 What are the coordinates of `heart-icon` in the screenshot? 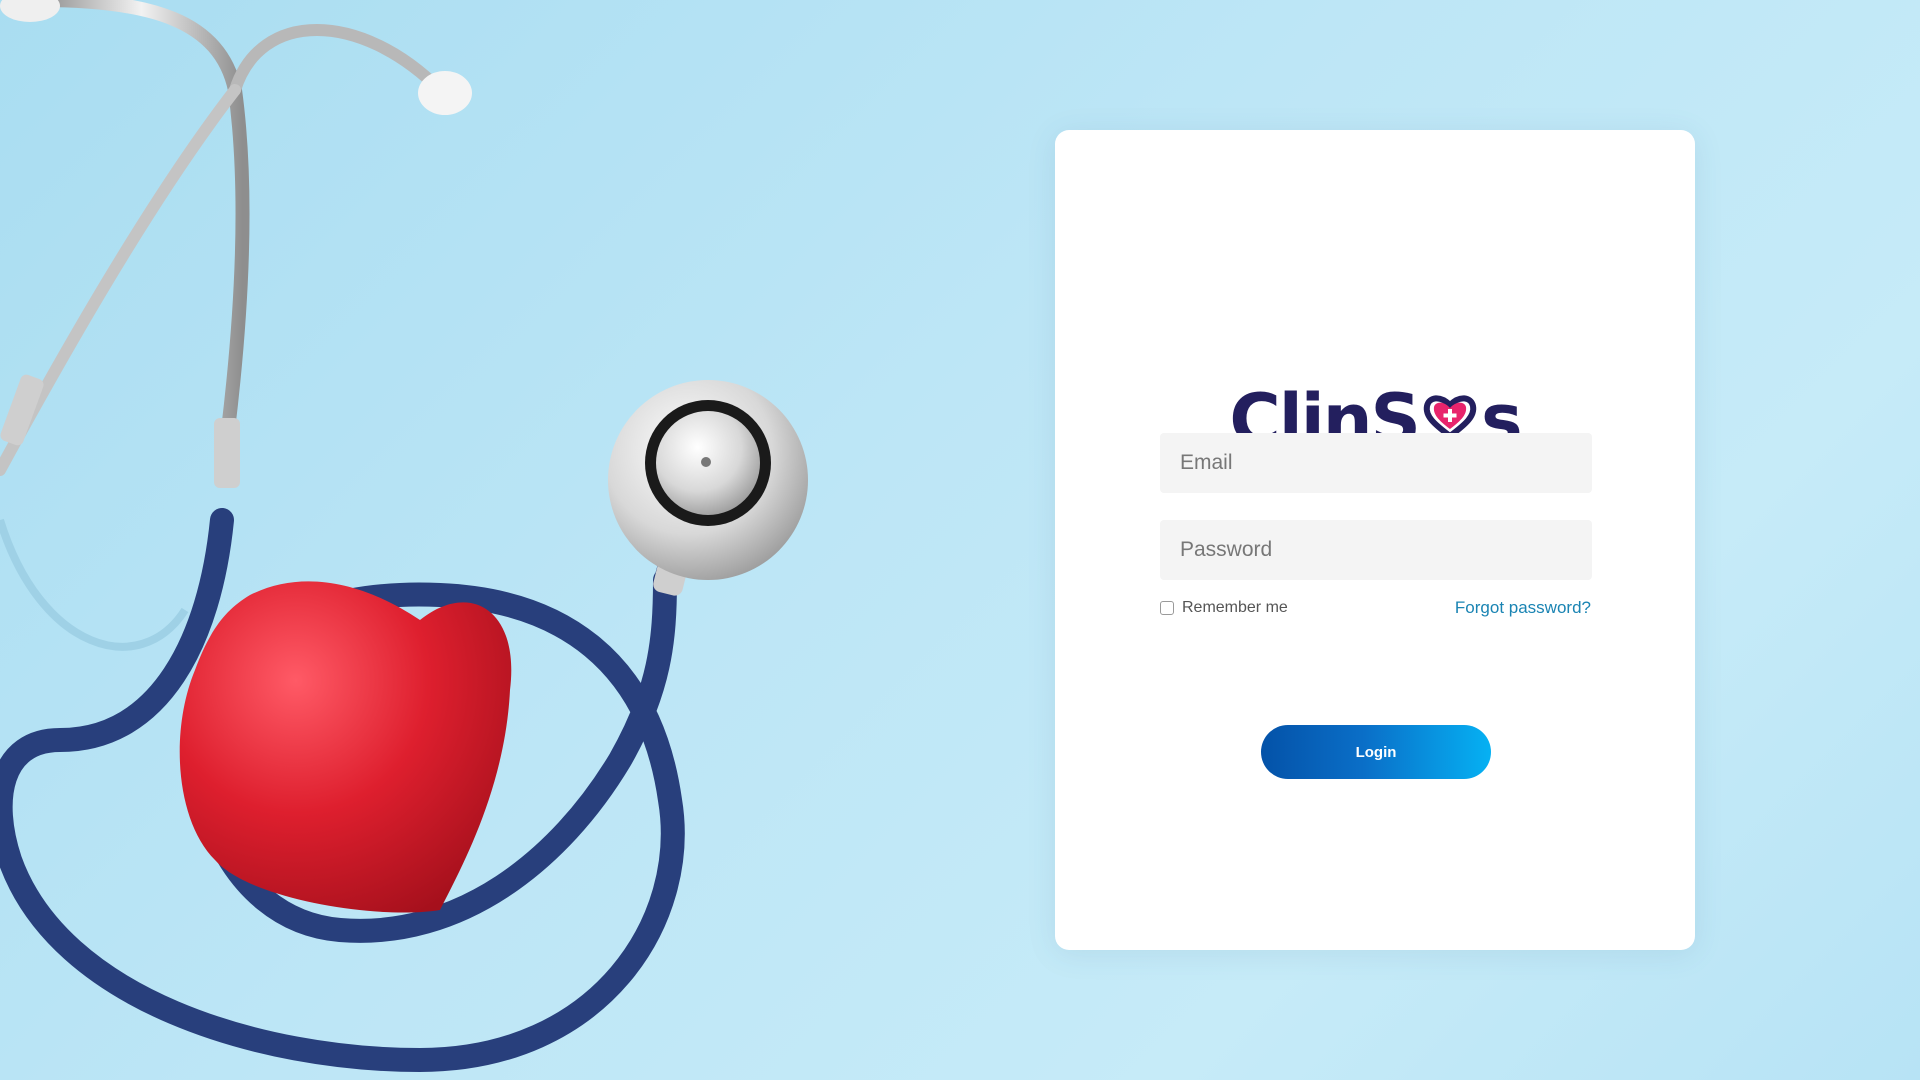 It's located at (345, 747).